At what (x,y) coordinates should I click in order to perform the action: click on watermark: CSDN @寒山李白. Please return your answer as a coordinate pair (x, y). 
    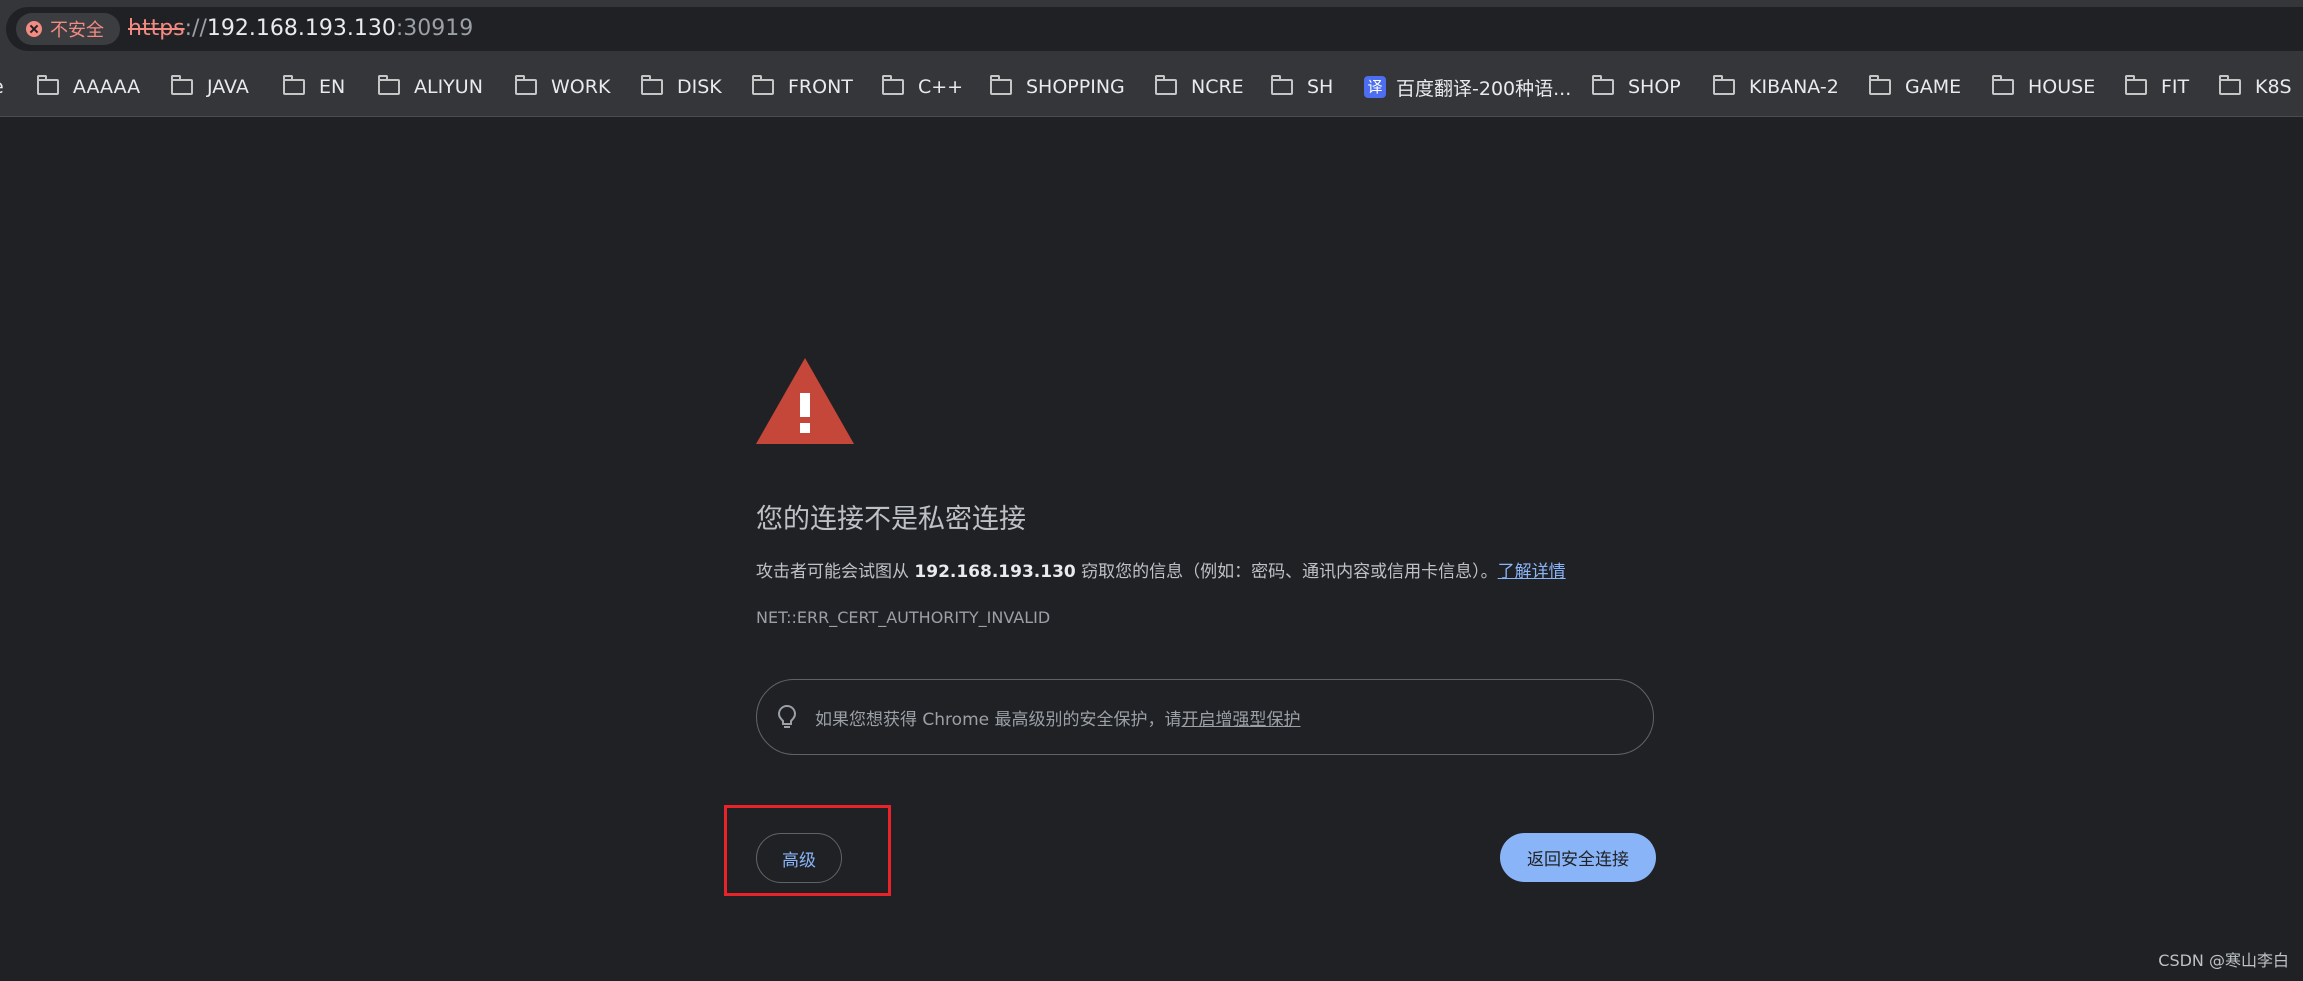
    Looking at the image, I should click on (2223, 960).